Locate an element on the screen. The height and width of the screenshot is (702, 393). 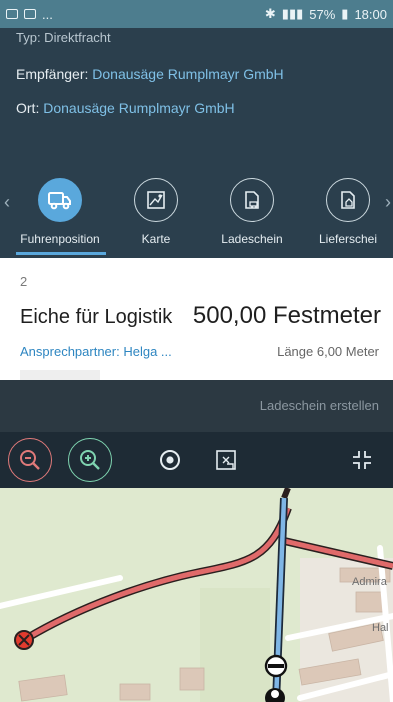
zoom-out-icon is located at coordinates (30, 460).